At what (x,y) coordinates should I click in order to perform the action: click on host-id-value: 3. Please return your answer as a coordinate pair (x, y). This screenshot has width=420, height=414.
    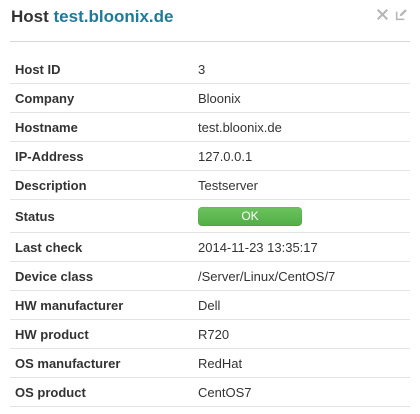
    Looking at the image, I should click on (202, 69).